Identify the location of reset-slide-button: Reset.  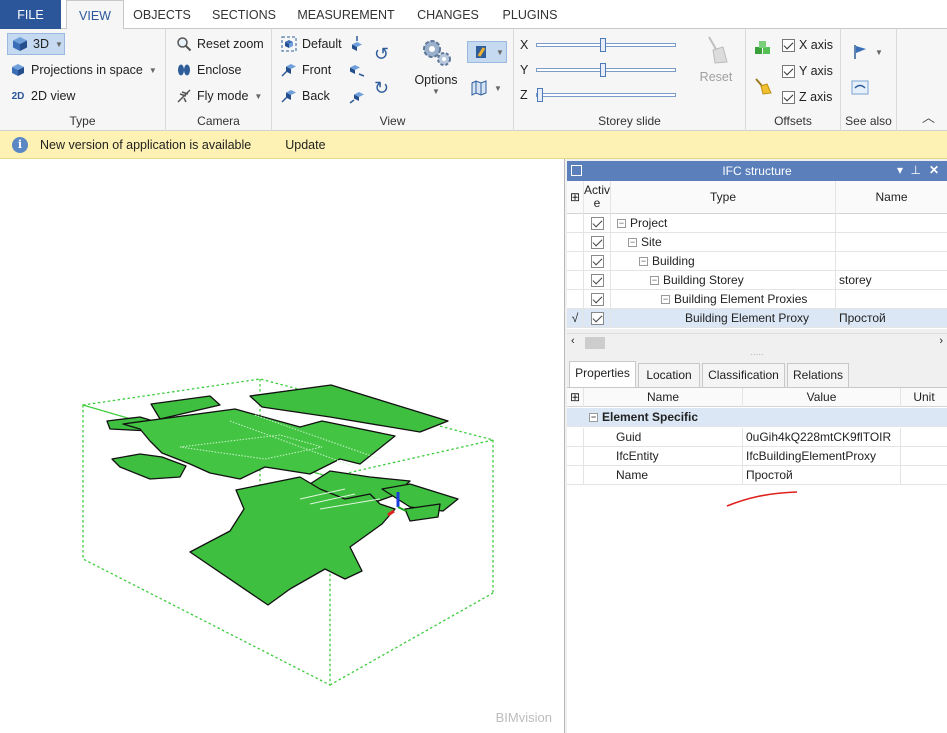
(716, 59).